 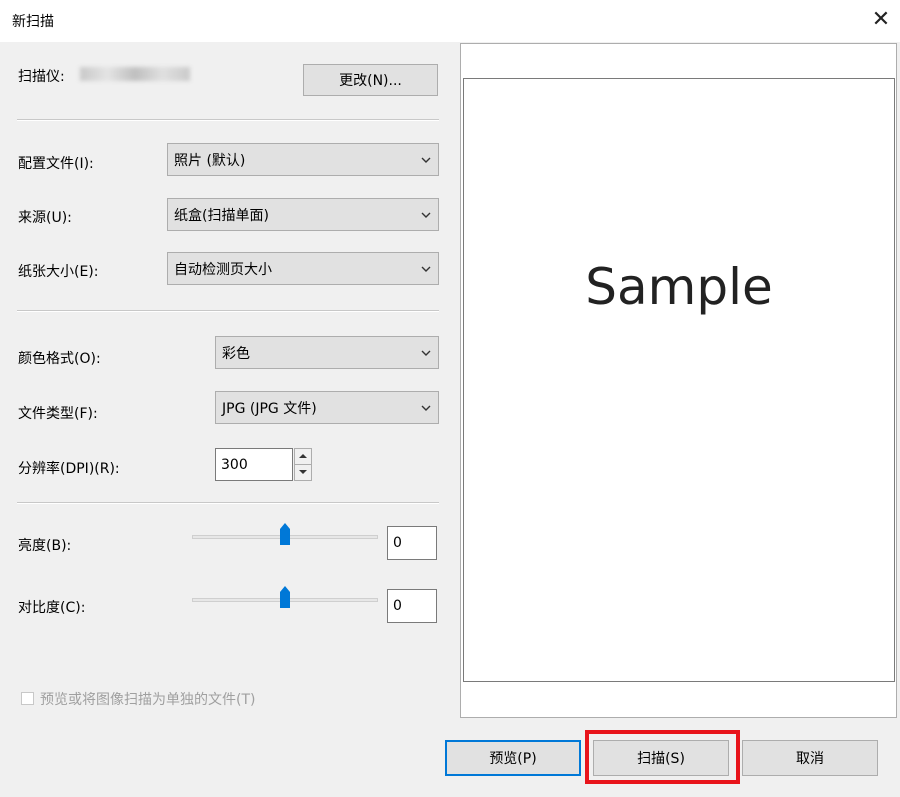 What do you see at coordinates (679, 287) in the screenshot?
I see `preview-sample-text: Sample` at bounding box center [679, 287].